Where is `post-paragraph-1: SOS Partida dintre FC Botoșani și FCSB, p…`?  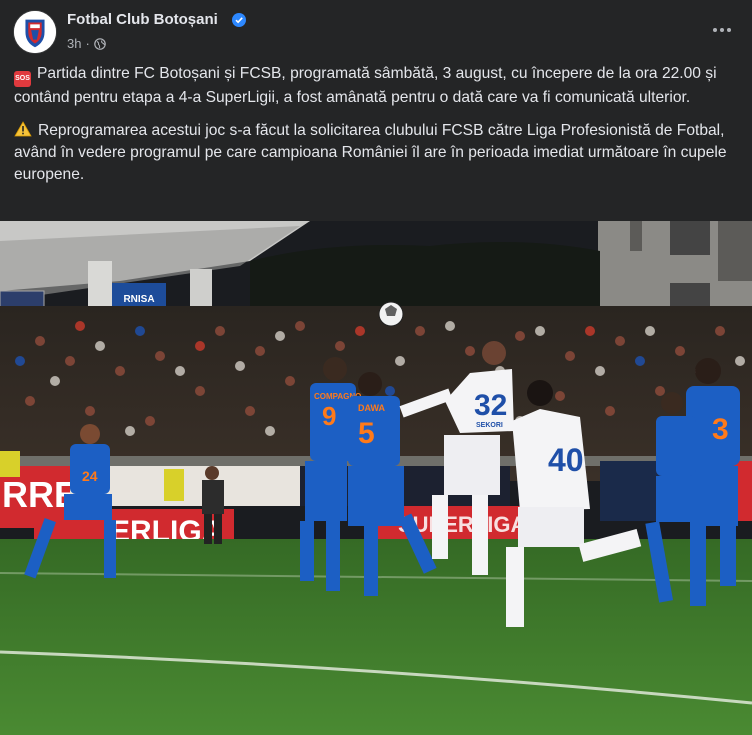
post-paragraph-1: SOS Partida dintre FC Botoșani și FCSB, p… is located at coordinates (377, 86).